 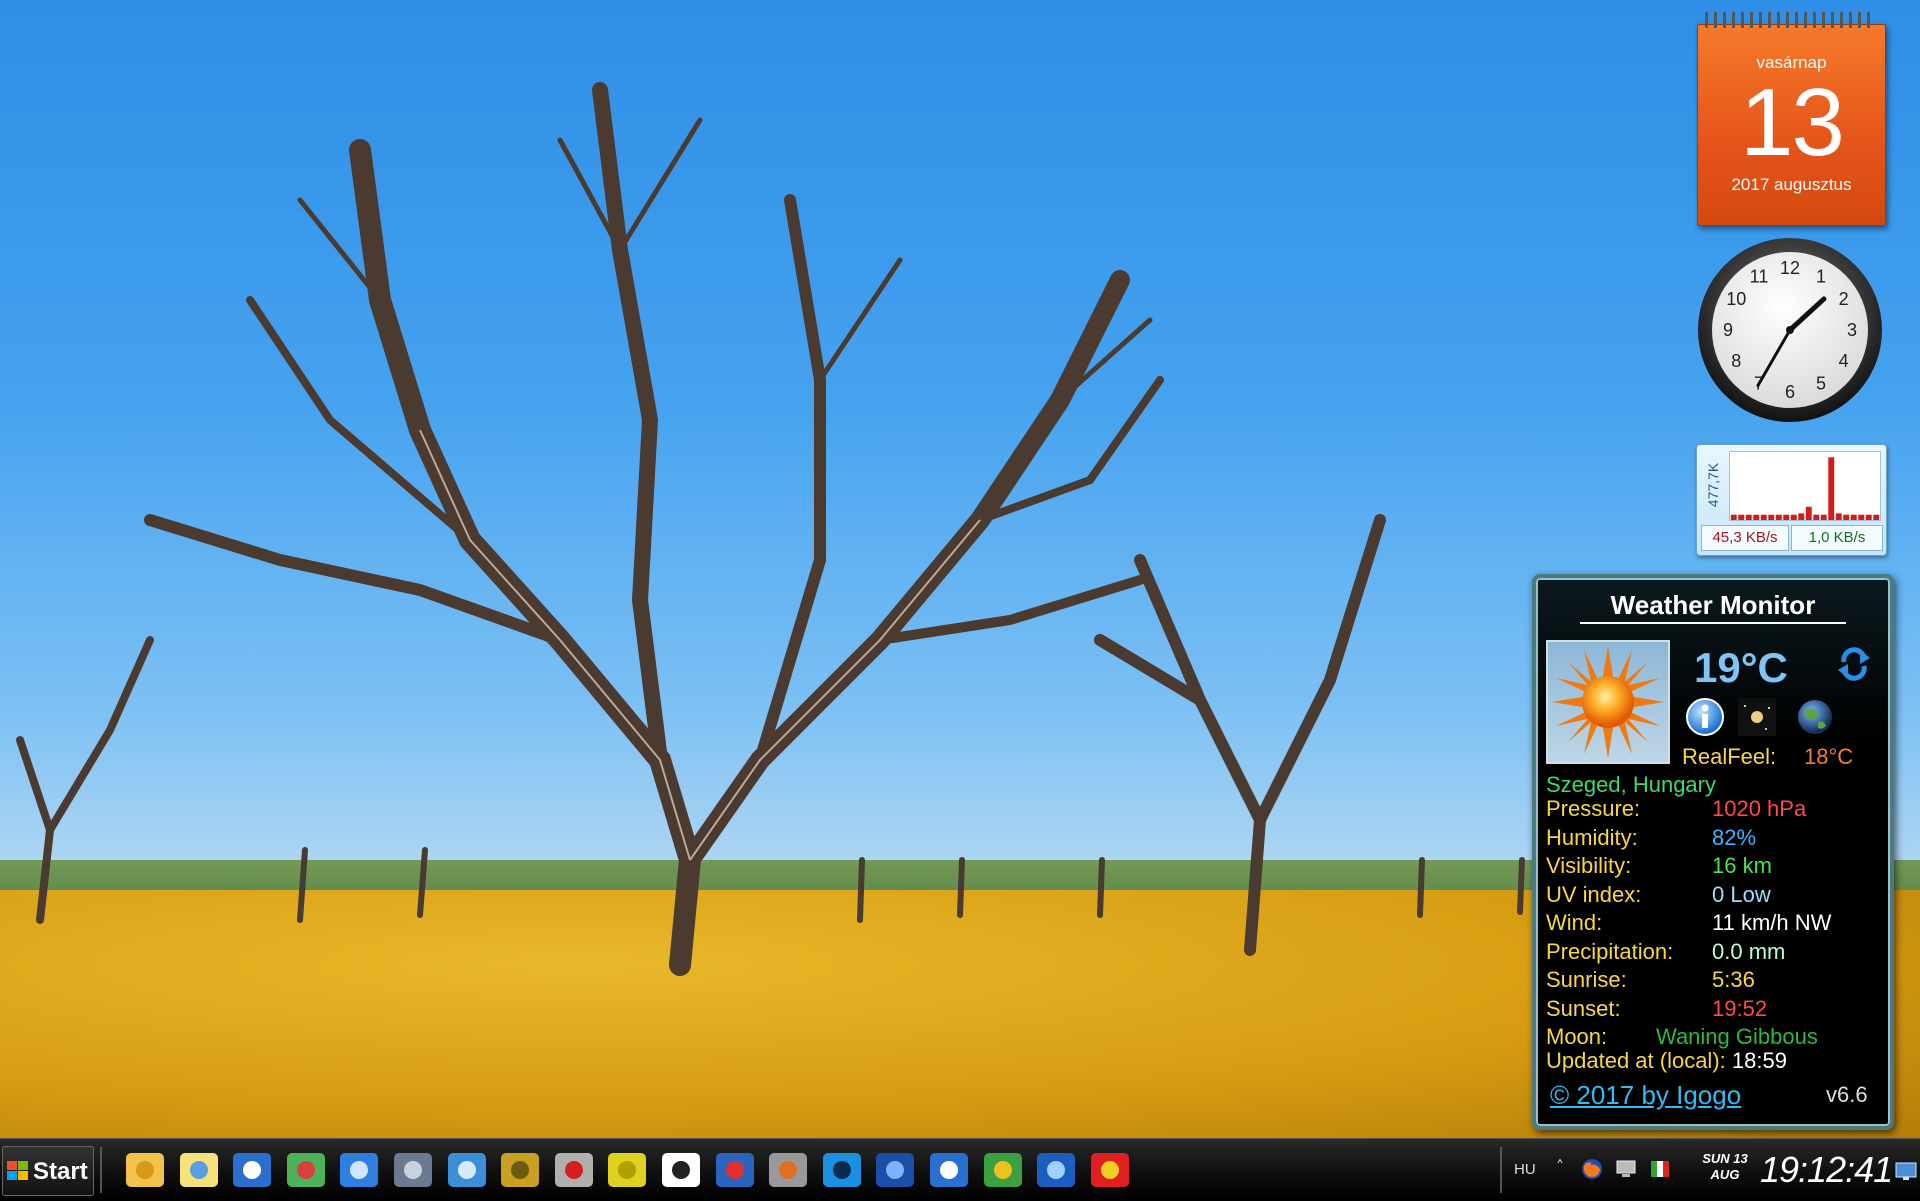 I want to click on cat-mask-icon, so click(x=681, y=1170).